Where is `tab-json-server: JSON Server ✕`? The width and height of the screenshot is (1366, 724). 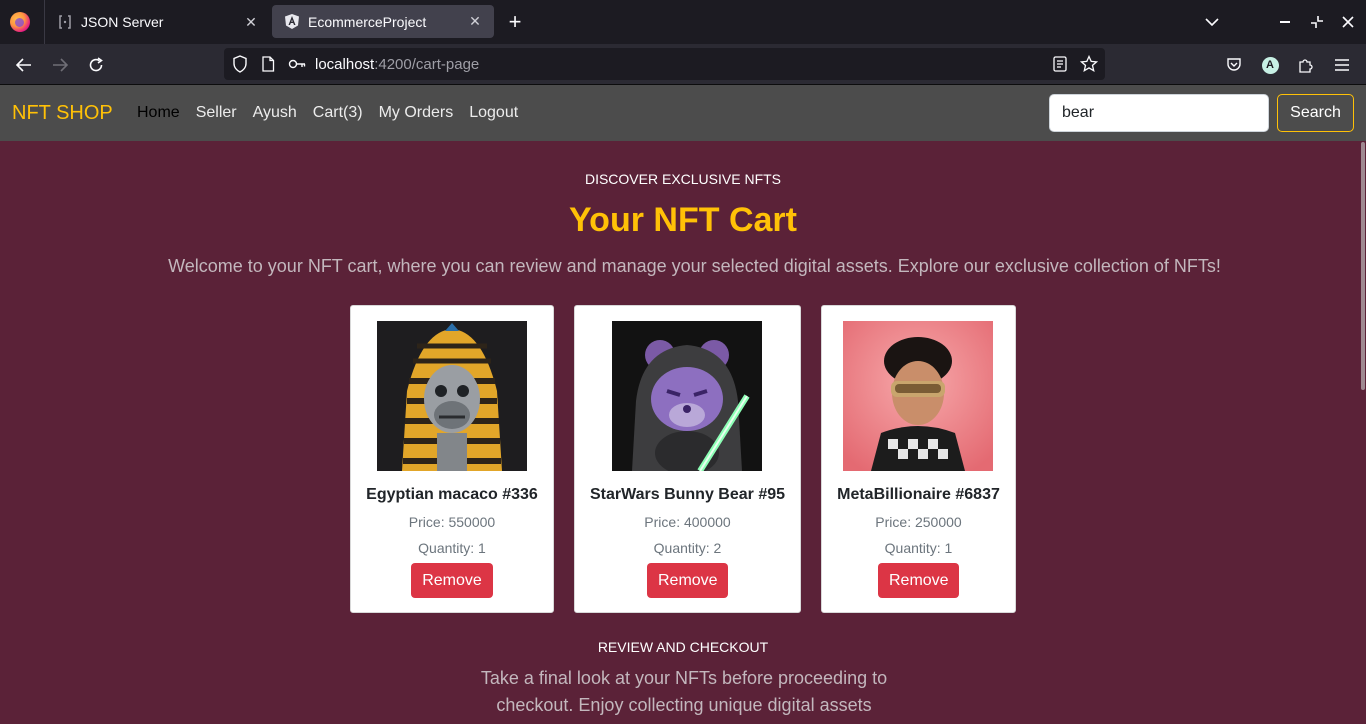
tab-json-server: JSON Server ✕ is located at coordinates (157, 22).